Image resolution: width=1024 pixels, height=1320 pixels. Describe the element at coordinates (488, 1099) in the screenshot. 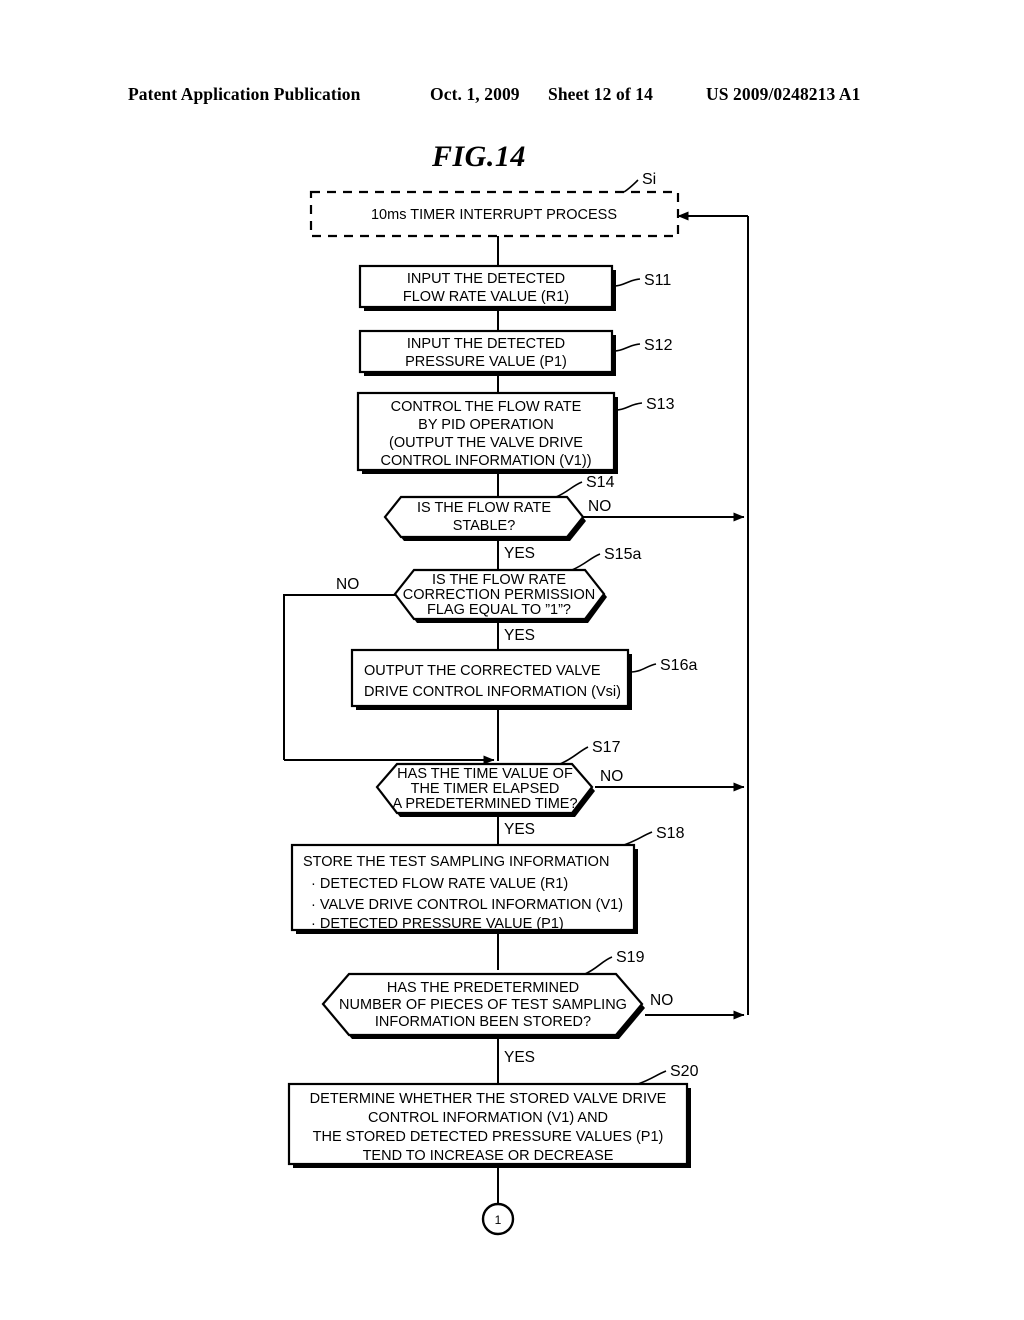

I see `node-s20-line1: DETERMINE WHETHER THE STORED VALVE DRIVE` at that location.